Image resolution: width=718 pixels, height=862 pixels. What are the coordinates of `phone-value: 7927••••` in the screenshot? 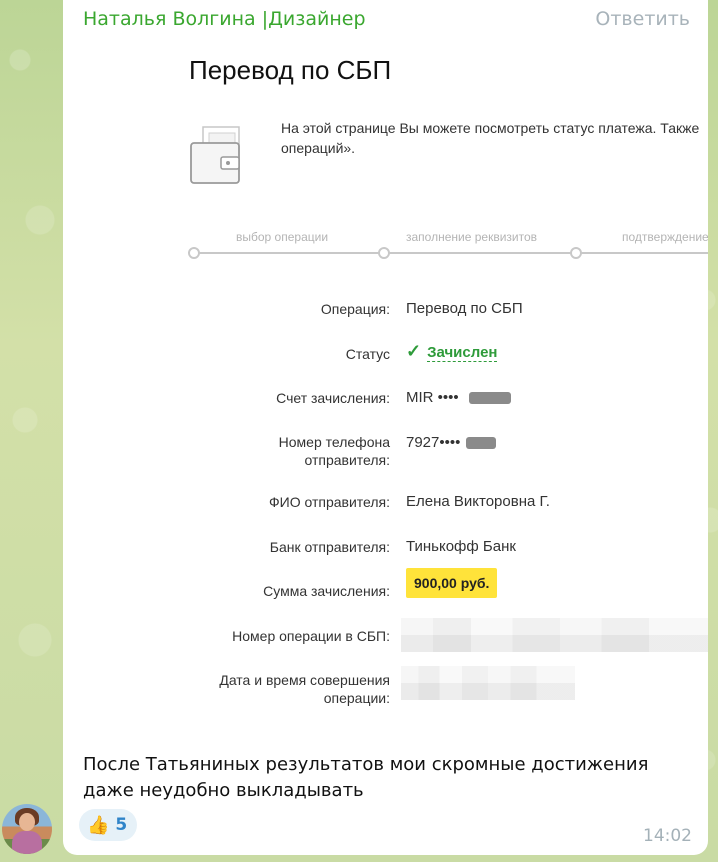 It's located at (451, 442).